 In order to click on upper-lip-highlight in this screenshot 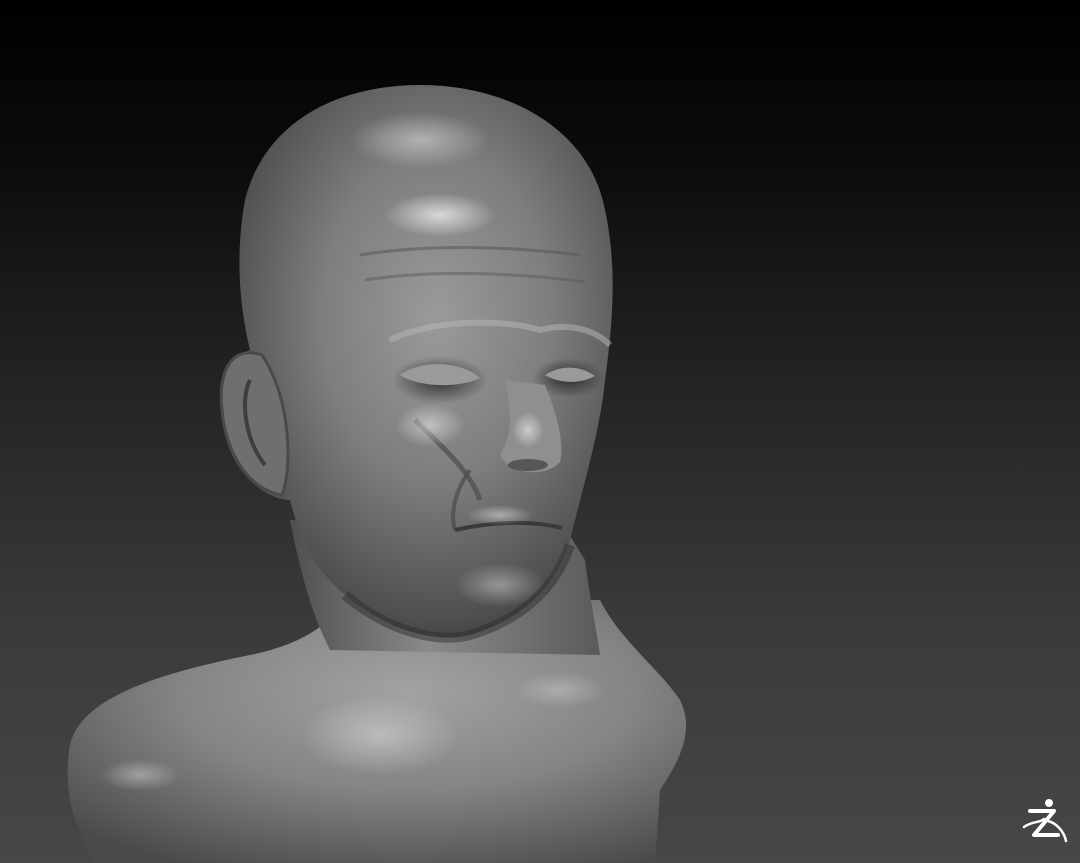, I will do `click(500, 515)`.